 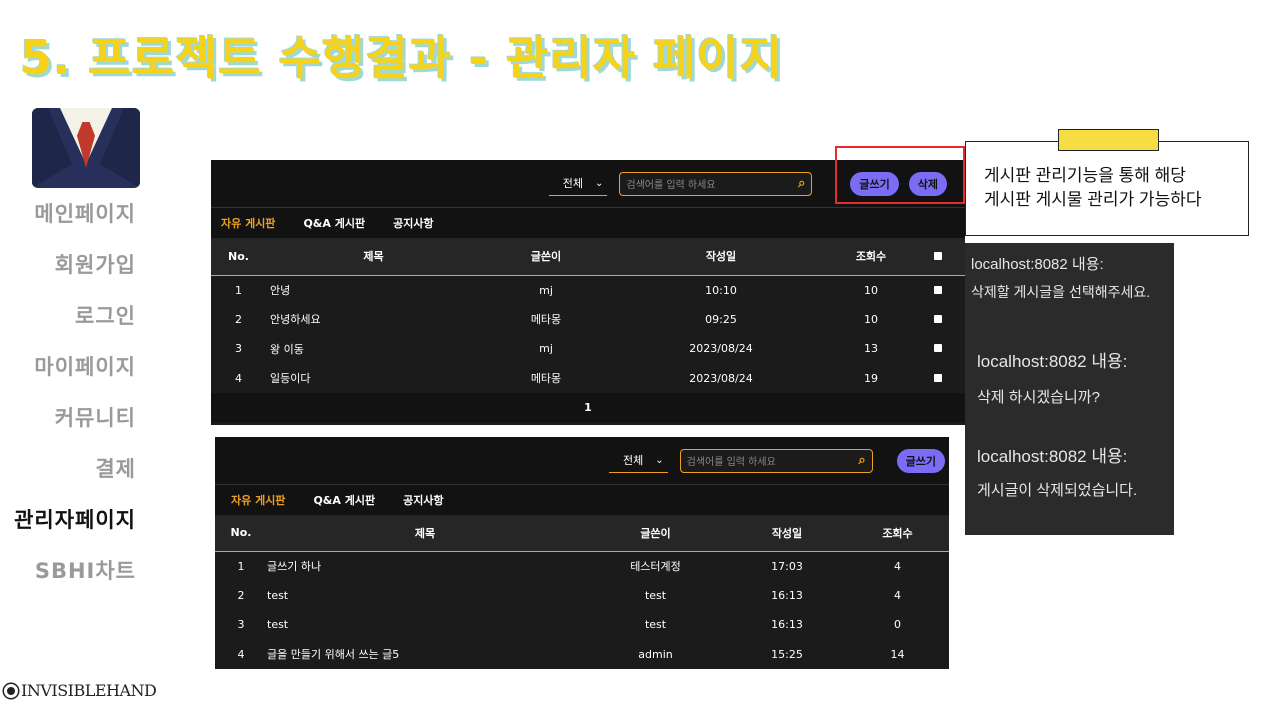 I want to click on nav-item-community: 커뮤니티, so click(x=70, y=427).